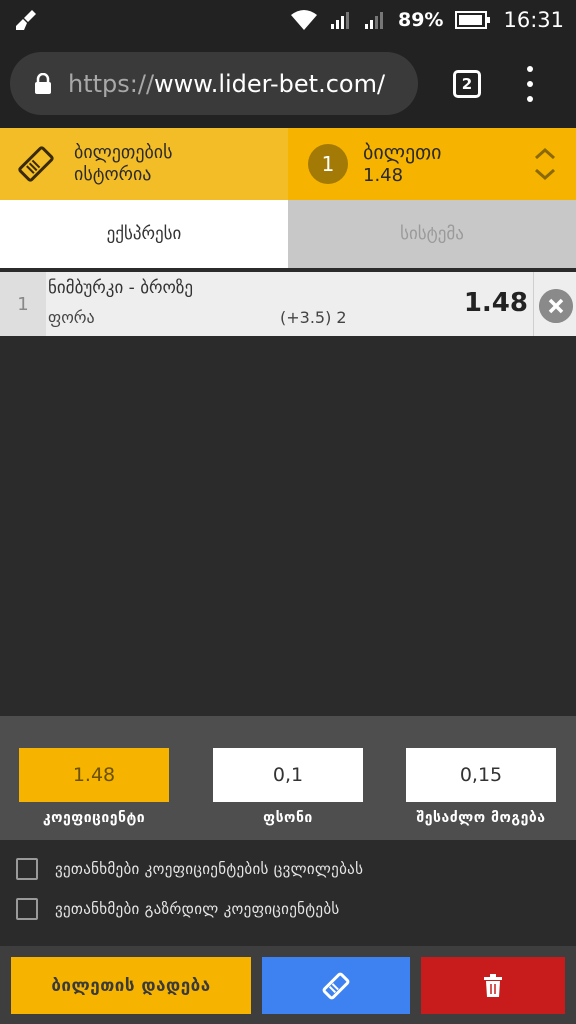 Image resolution: width=576 pixels, height=1024 pixels. I want to click on bet-index: 1, so click(23, 304).